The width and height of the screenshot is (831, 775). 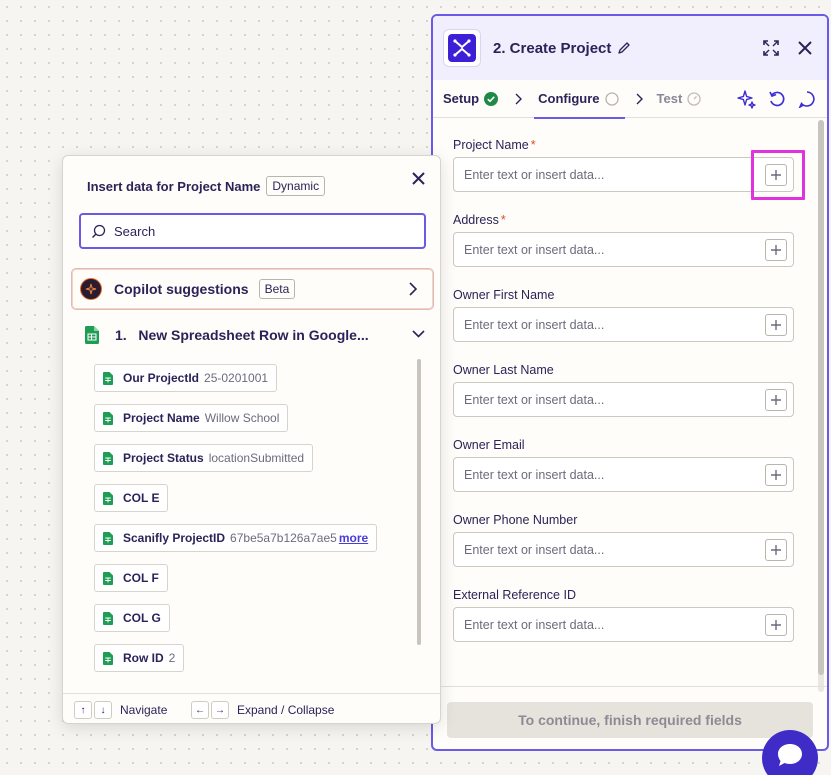 I want to click on pending-circle-icon, so click(x=611, y=98).